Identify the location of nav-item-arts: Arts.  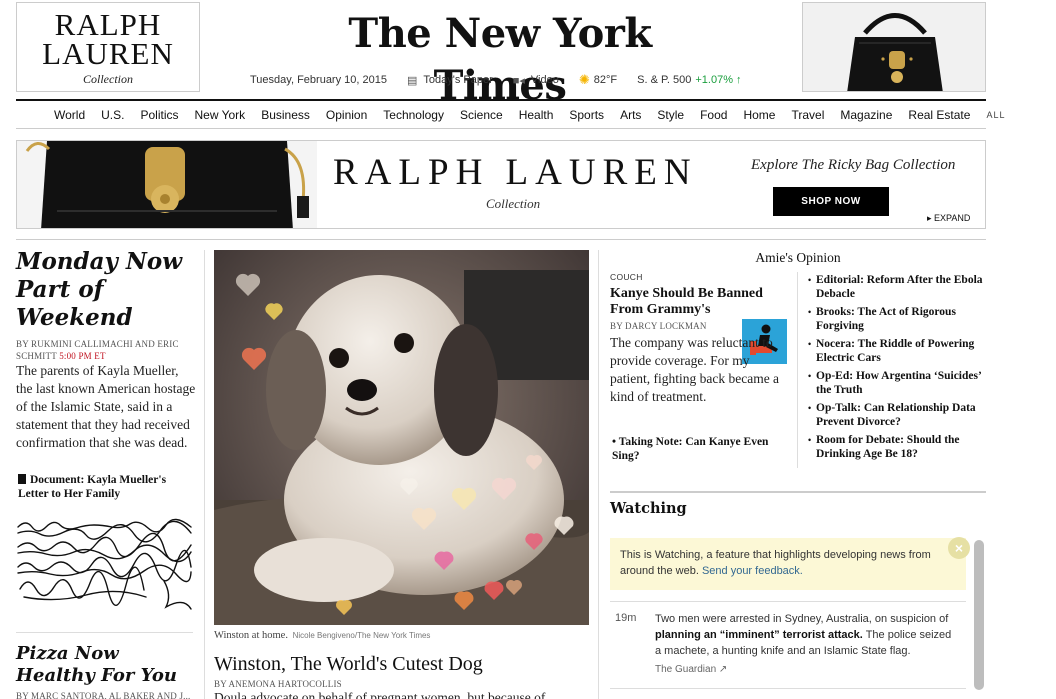
(630, 115).